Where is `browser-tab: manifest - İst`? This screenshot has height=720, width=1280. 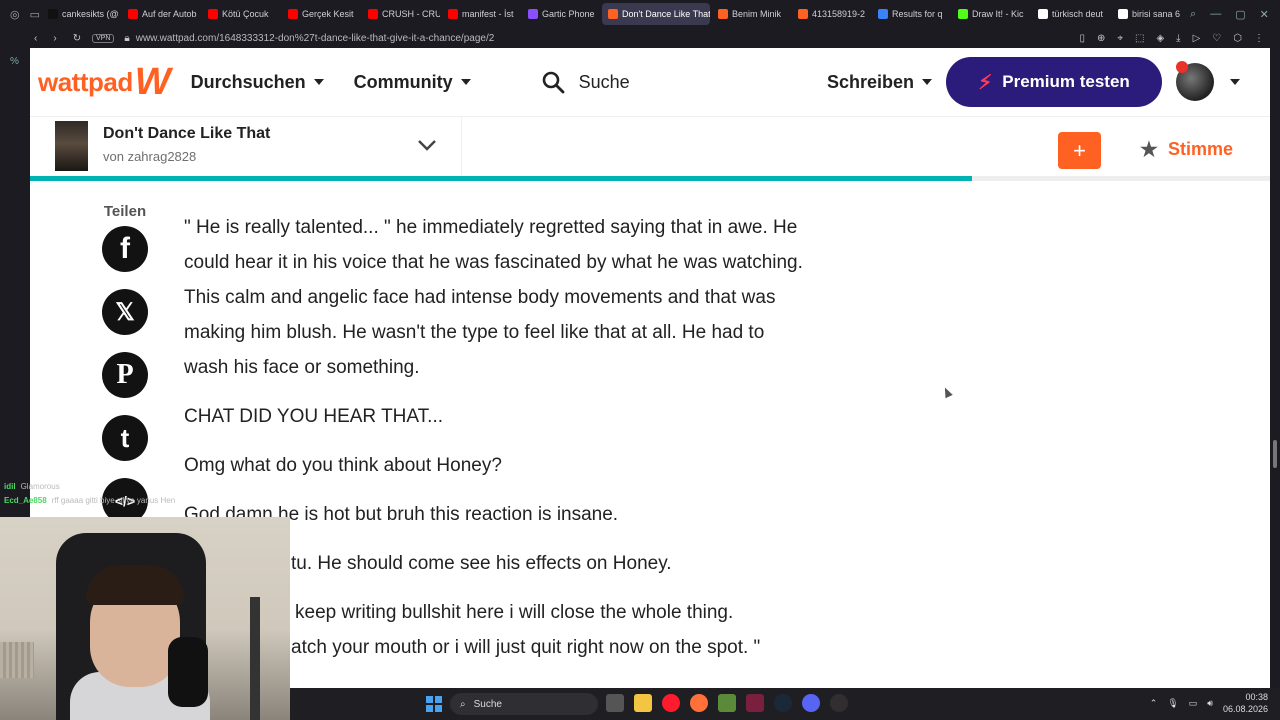 browser-tab: manifest - İst is located at coordinates (481, 14).